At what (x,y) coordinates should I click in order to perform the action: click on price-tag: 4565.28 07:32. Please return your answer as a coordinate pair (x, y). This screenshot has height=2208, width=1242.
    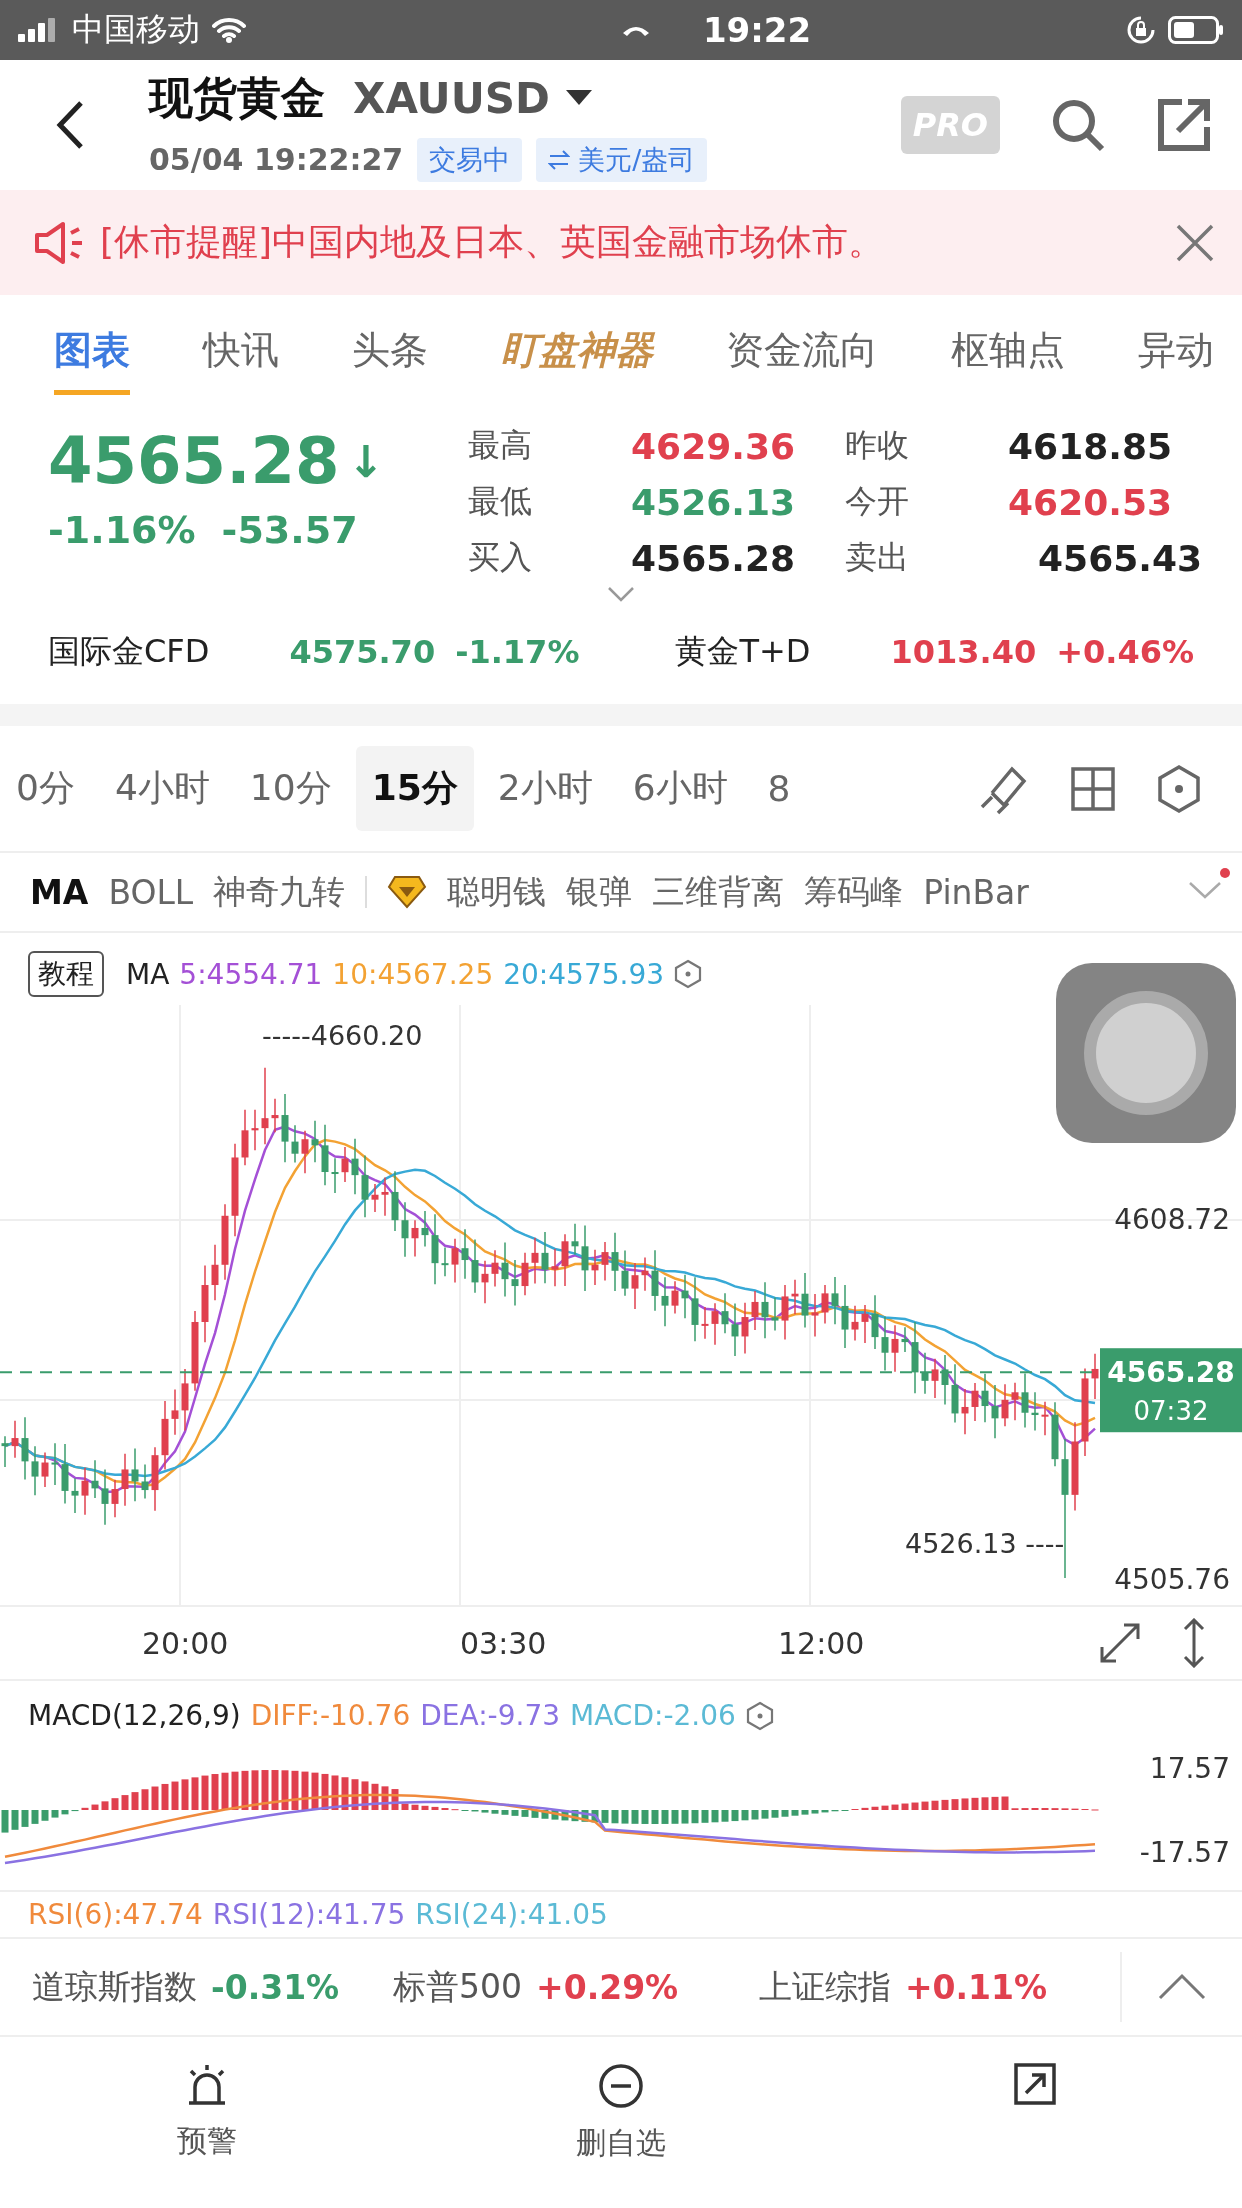
    Looking at the image, I should click on (1171, 1390).